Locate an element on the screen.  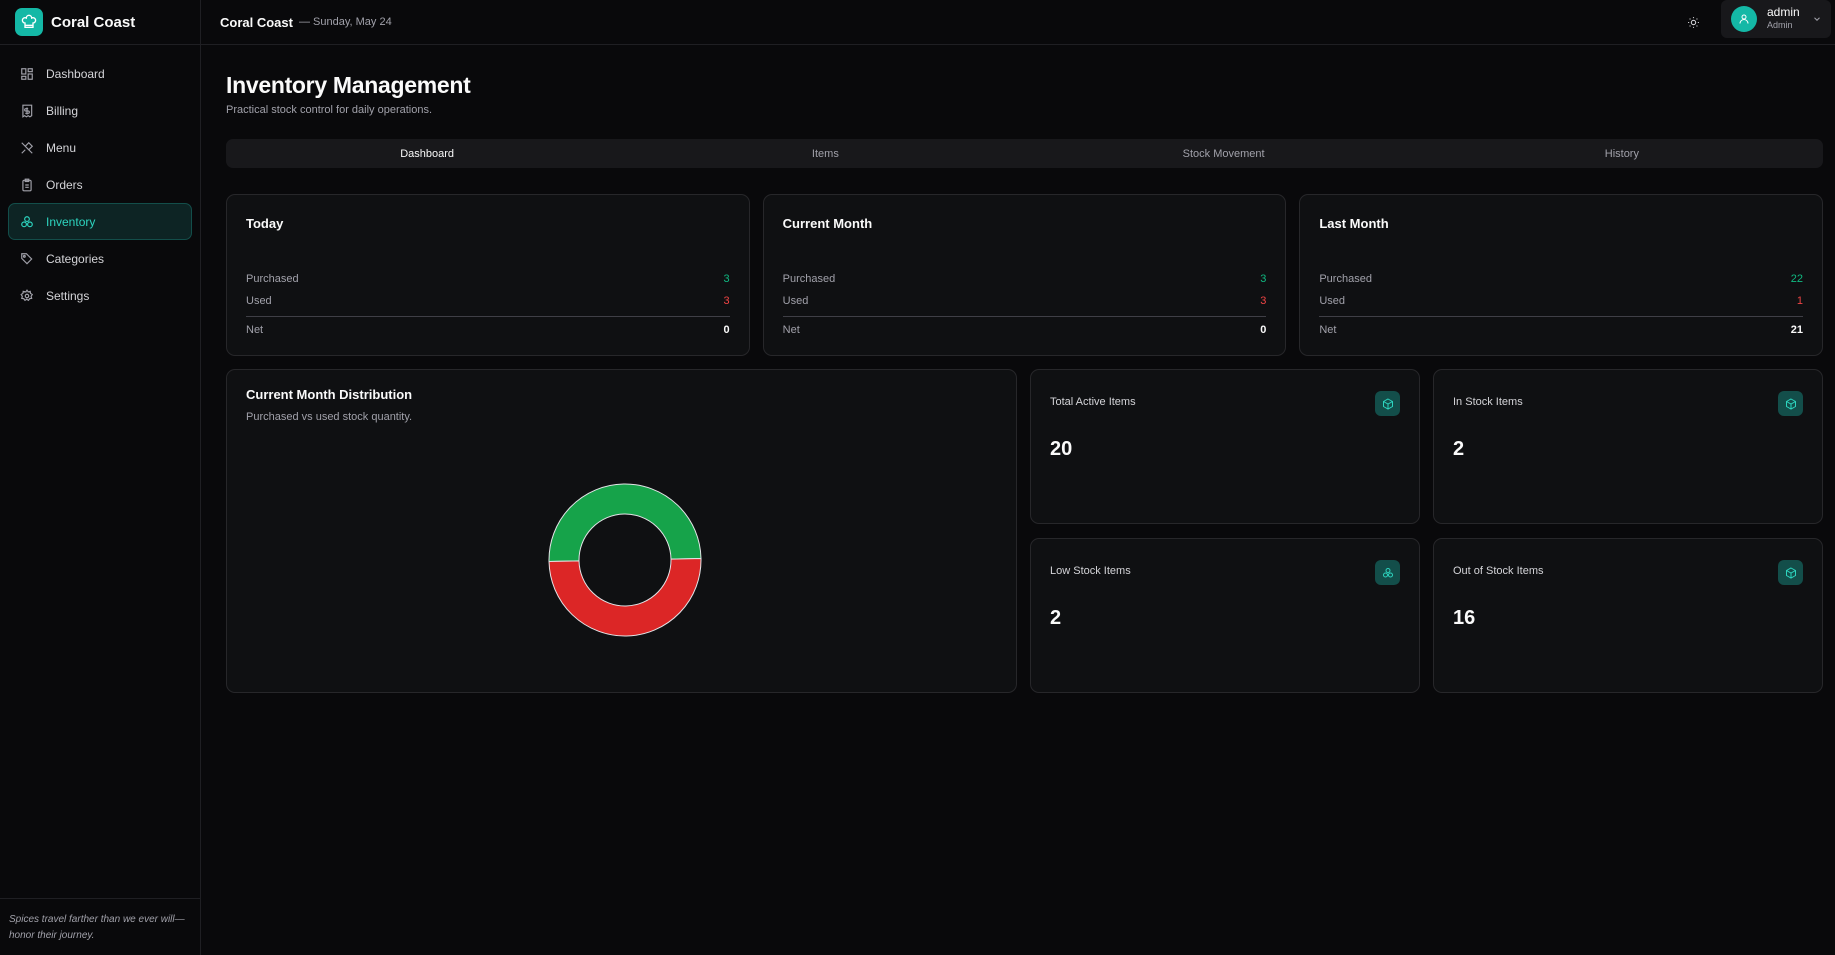
stat-card-current-month: Current Month Purchased 3 Used 3 Net 0 is located at coordinates (1024, 275).